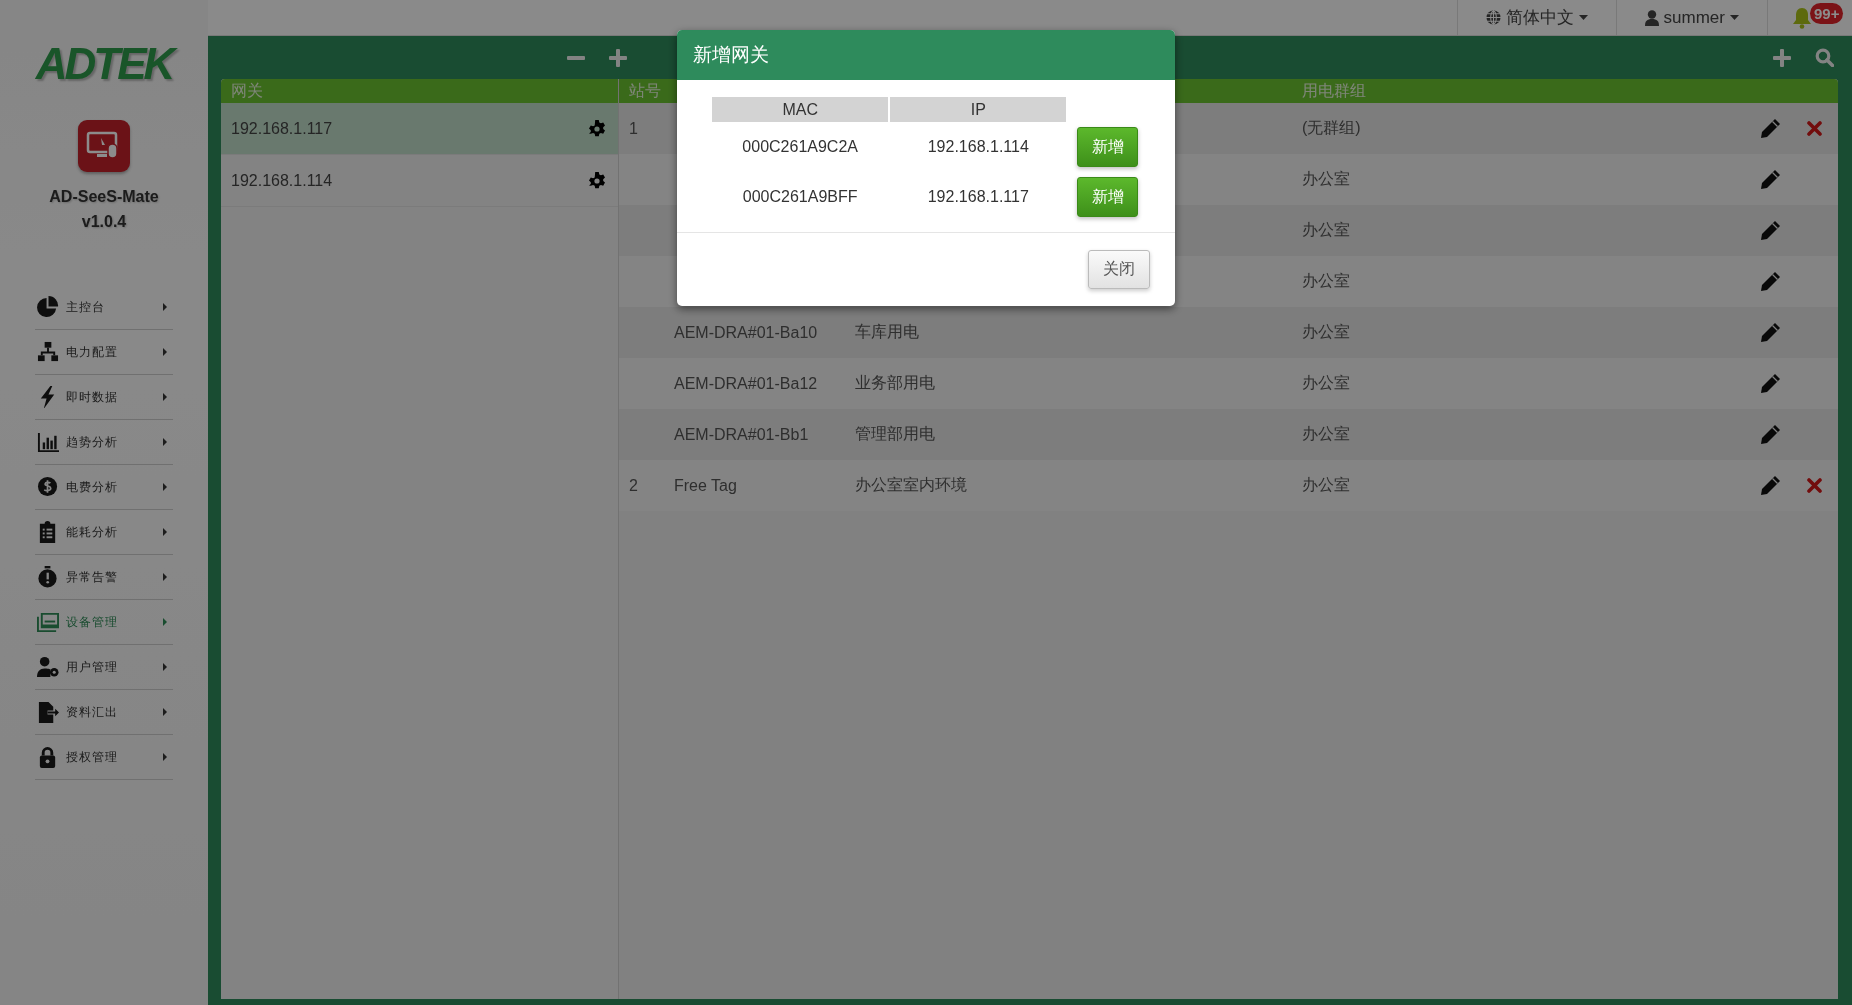  What do you see at coordinates (978, 109) in the screenshot?
I see `column-header: IP` at bounding box center [978, 109].